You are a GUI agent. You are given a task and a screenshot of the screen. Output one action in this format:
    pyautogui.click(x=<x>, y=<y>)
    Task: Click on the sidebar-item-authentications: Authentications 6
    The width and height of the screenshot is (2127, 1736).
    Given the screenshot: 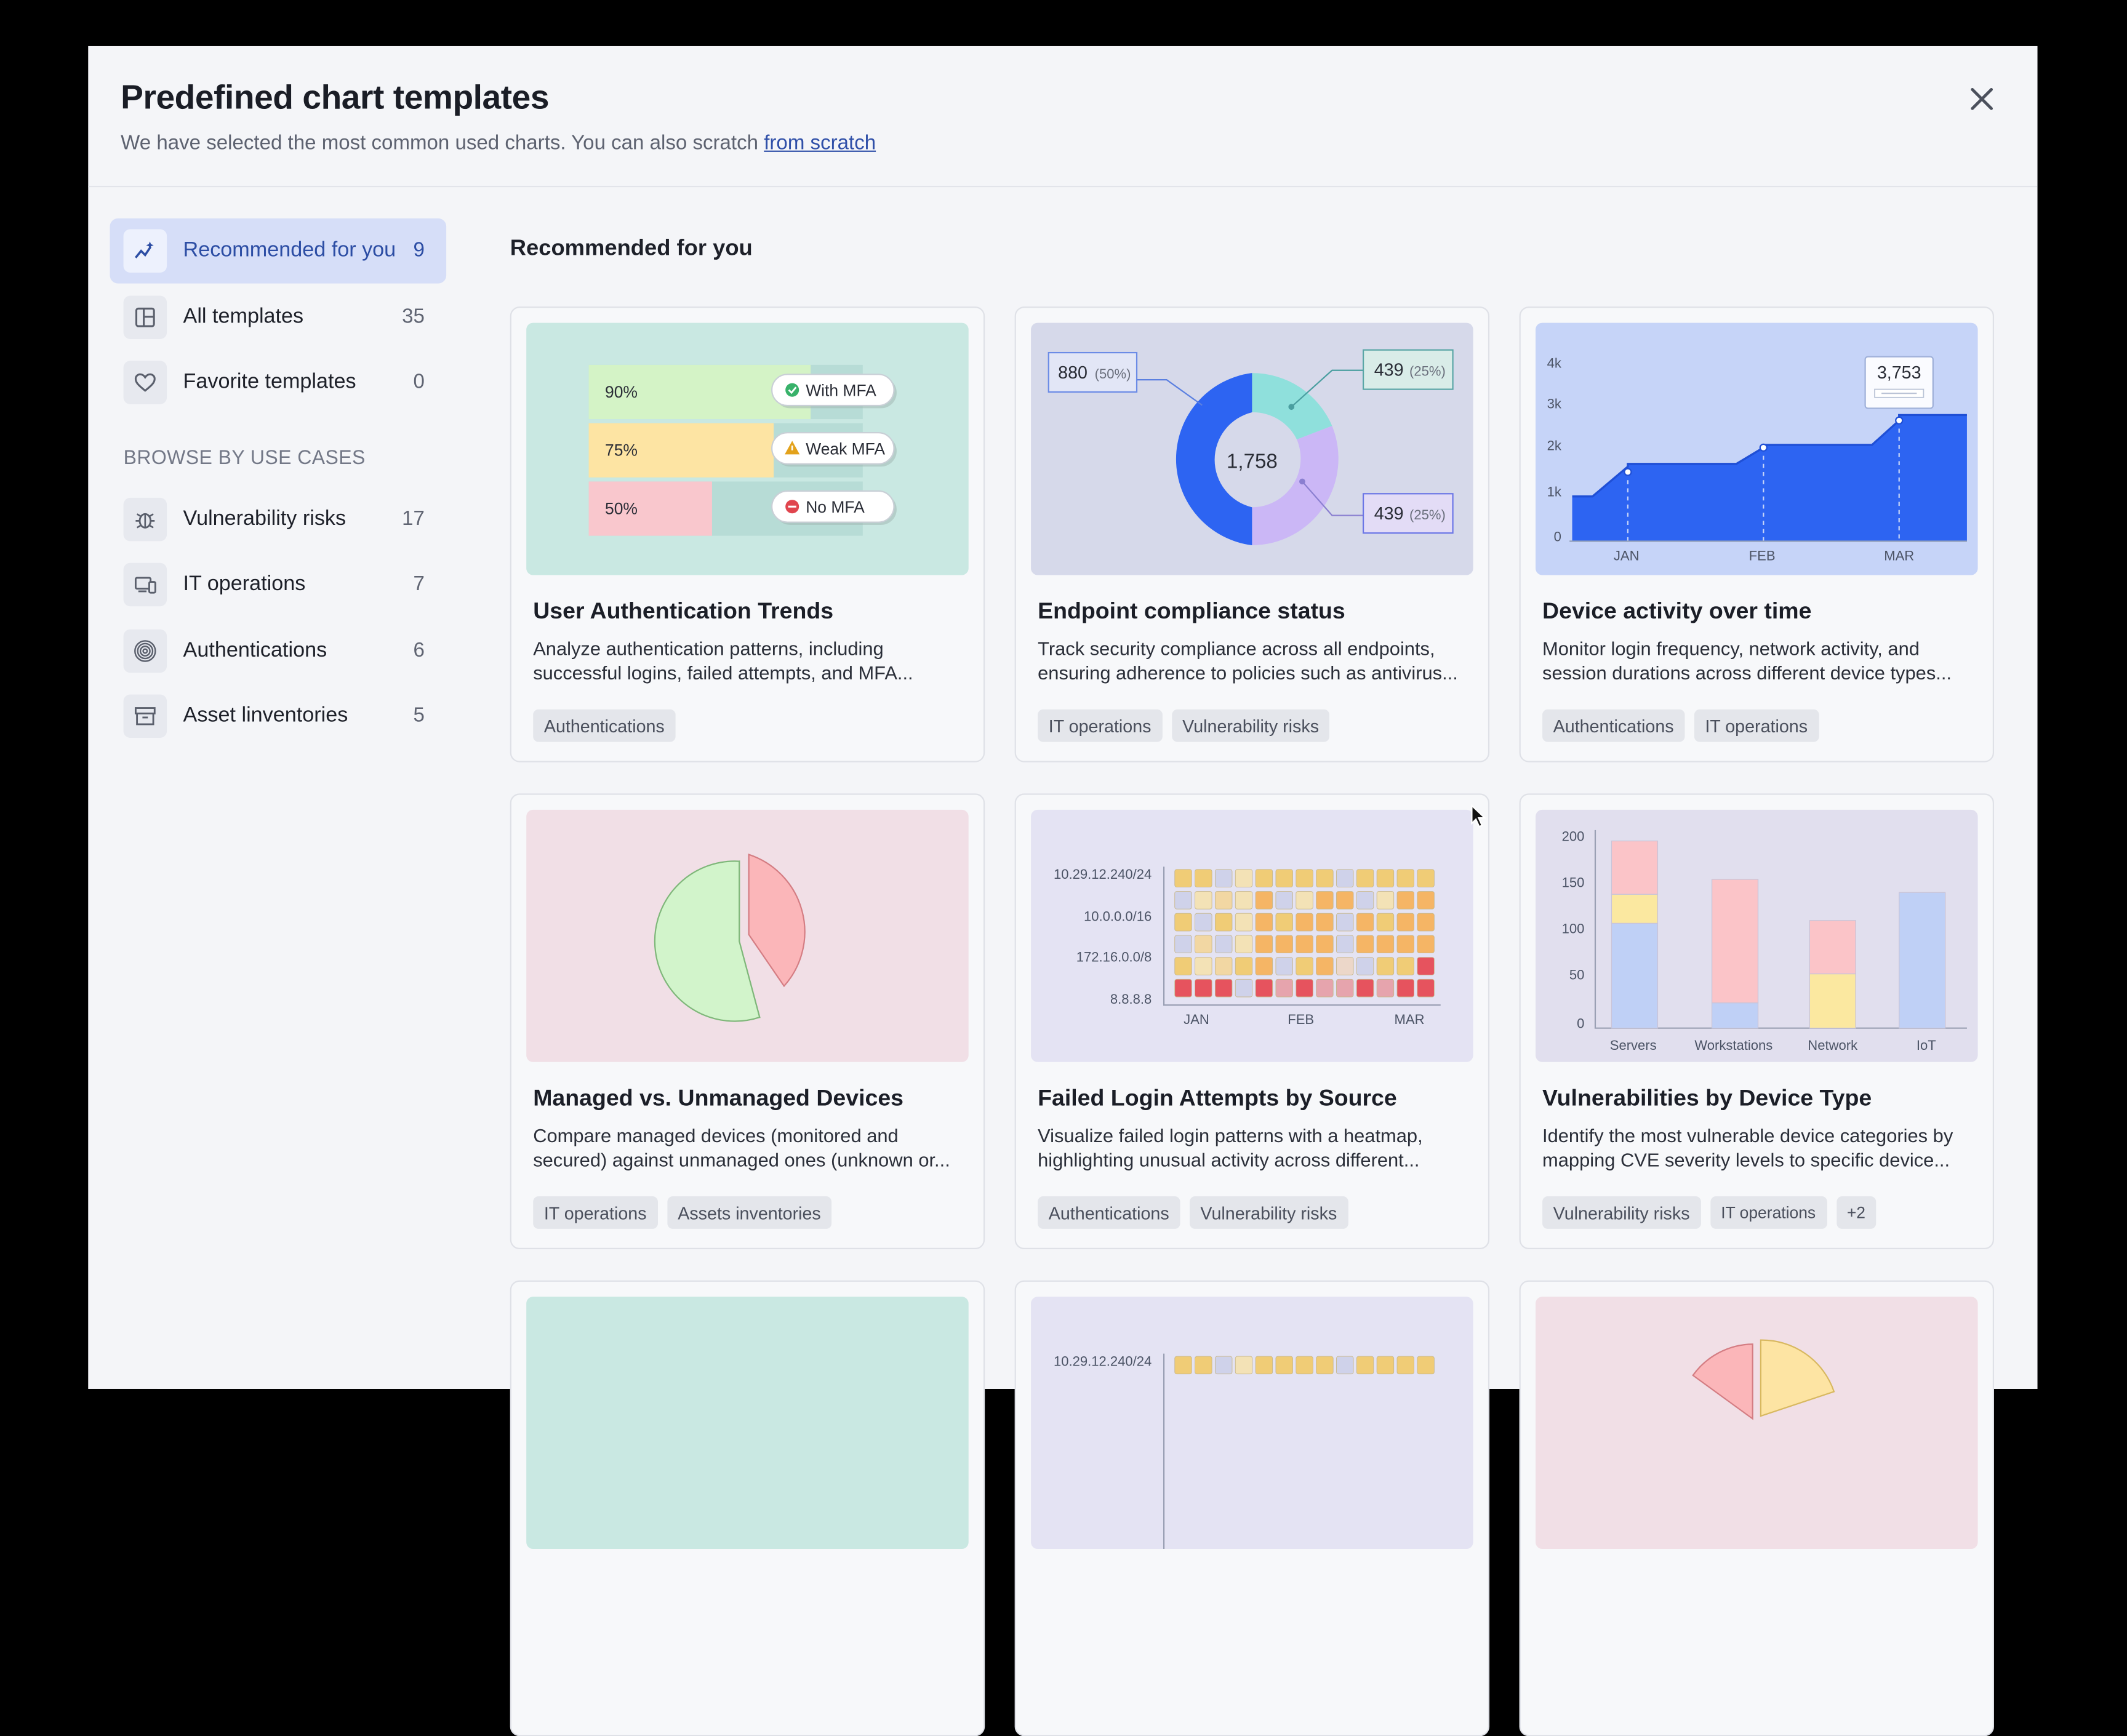 What is the action you would take?
    pyautogui.click(x=278, y=650)
    